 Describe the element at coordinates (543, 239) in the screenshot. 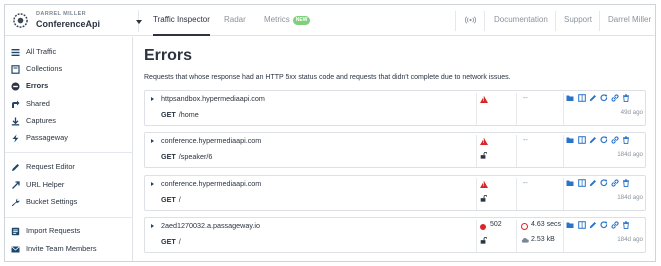

I see `response-size: 2.53 kB` at that location.